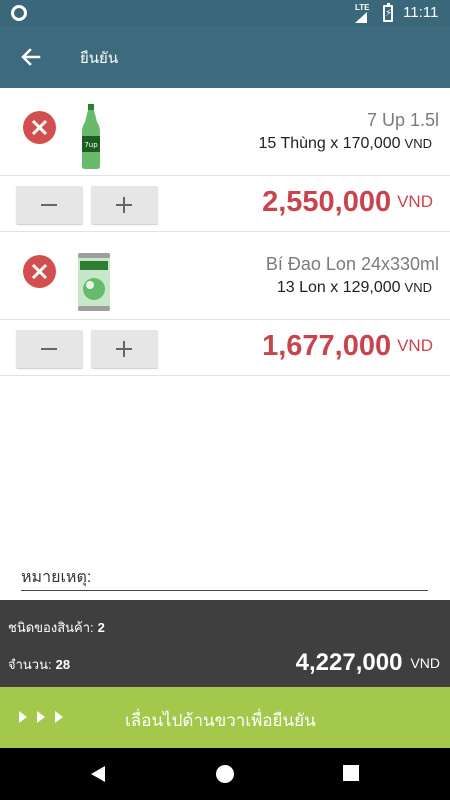 Image resolution: width=450 pixels, height=800 pixels. I want to click on note-field: หมายเหตุ:, so click(224, 578).